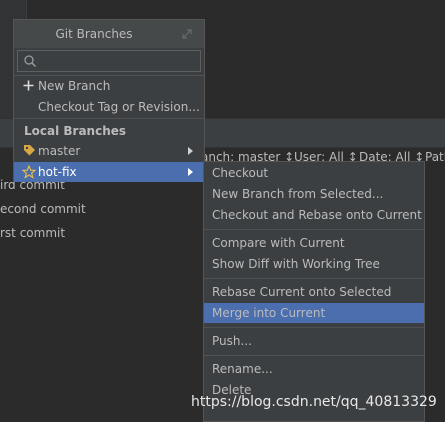 Image resolution: width=445 pixels, height=422 pixels. What do you see at coordinates (314, 264) in the screenshot?
I see `show-diff-item: Show Diff with Working Tree` at bounding box center [314, 264].